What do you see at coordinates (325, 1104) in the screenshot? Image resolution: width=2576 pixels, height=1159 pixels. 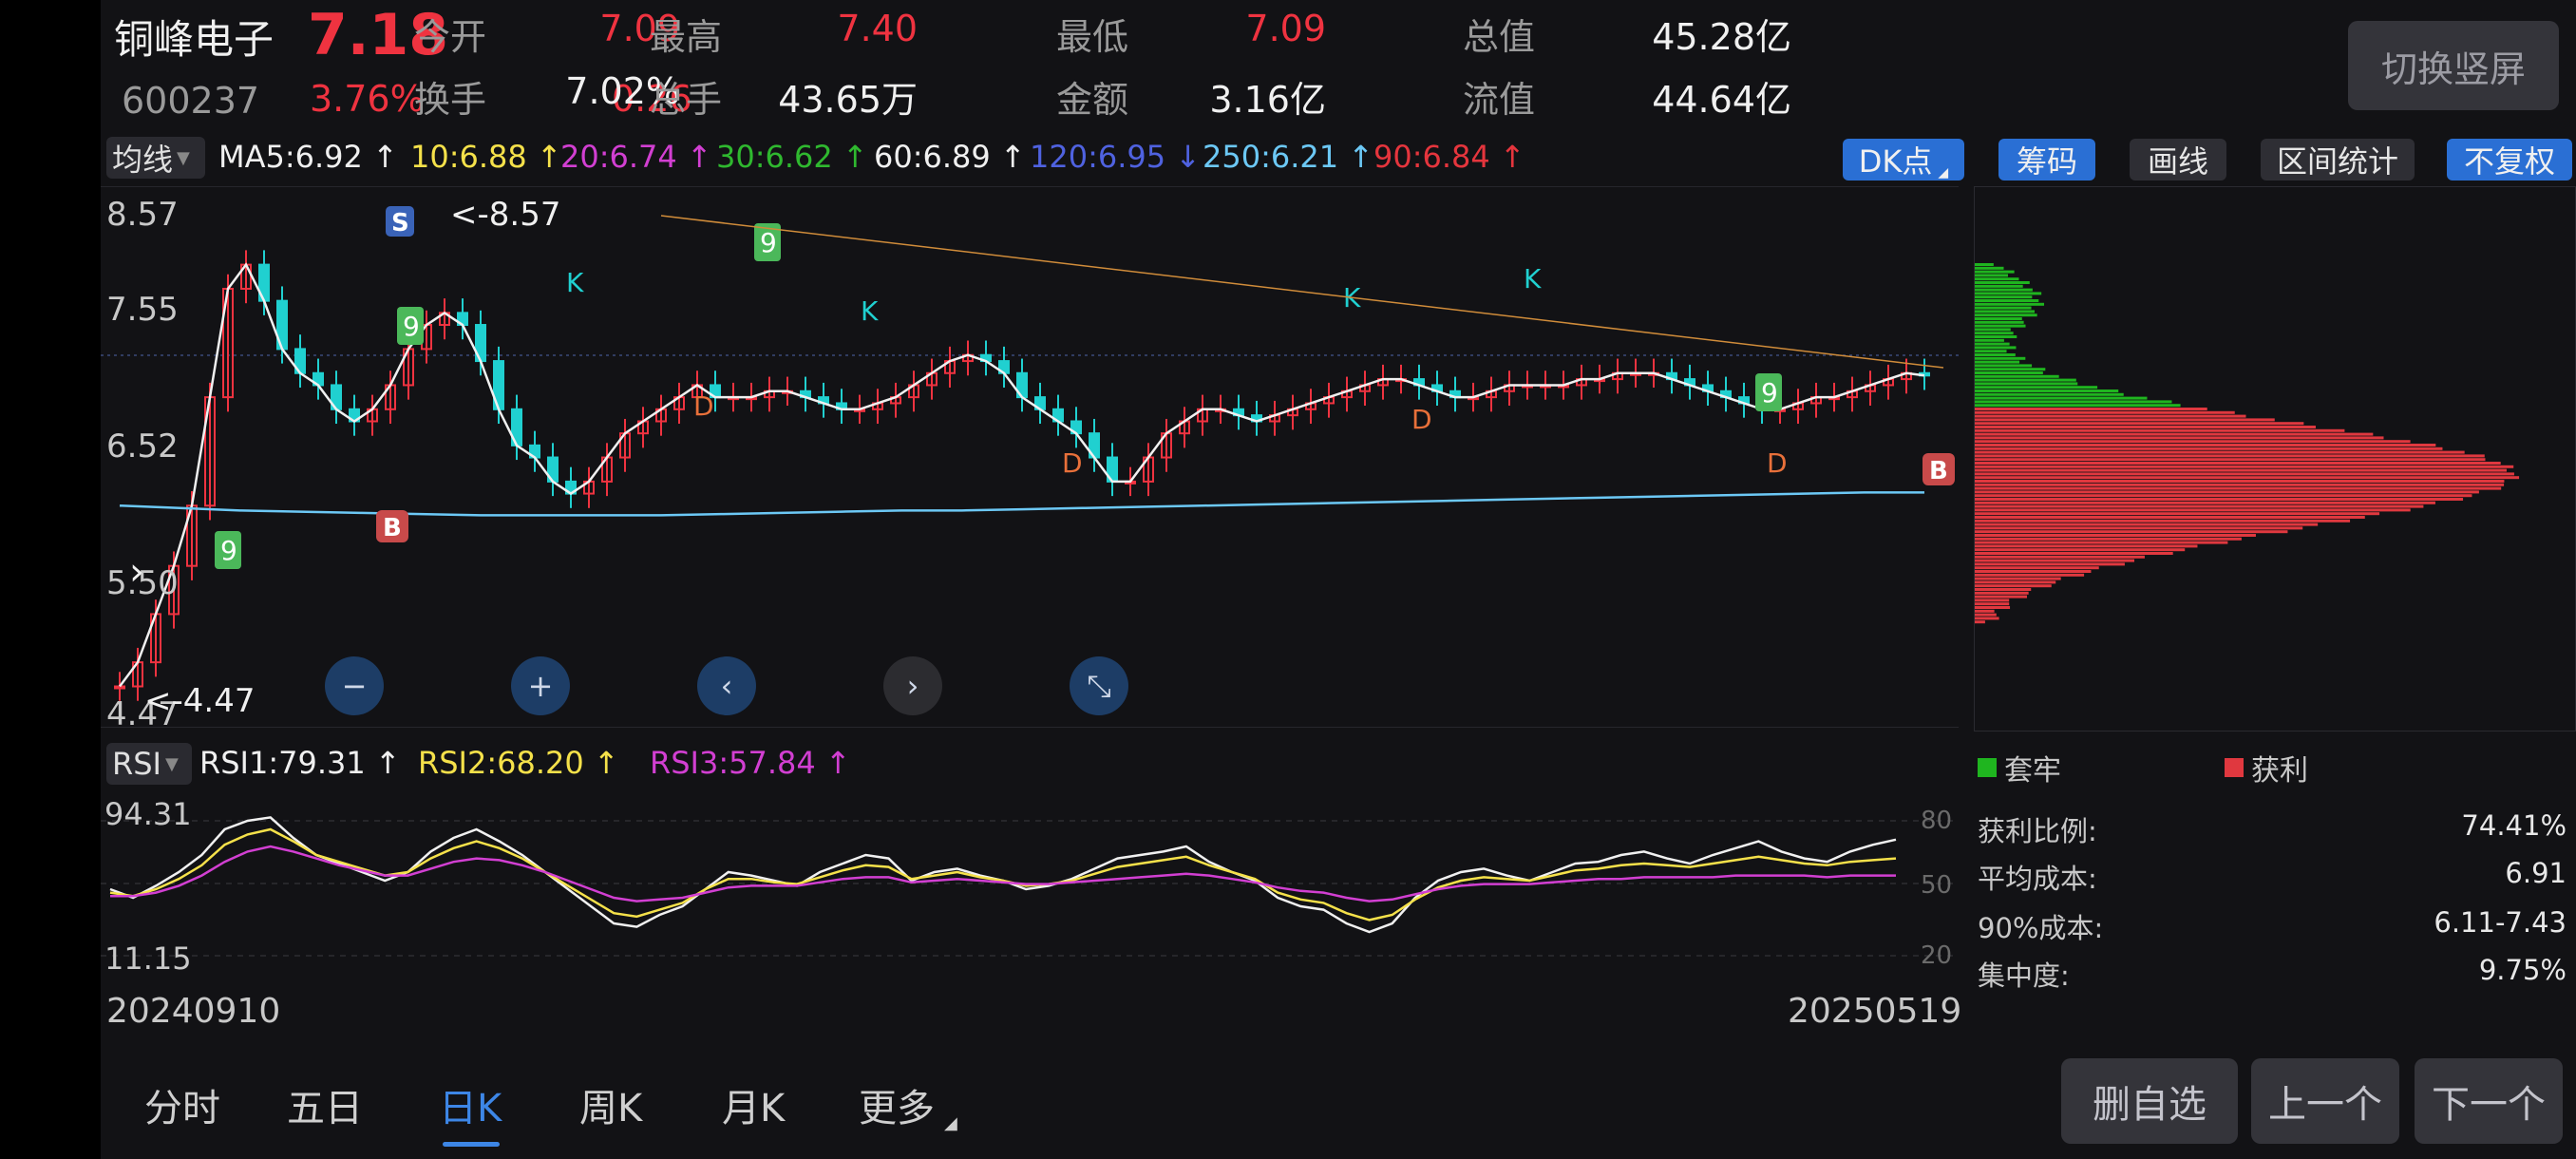 I see `tab-five-day: 五日` at bounding box center [325, 1104].